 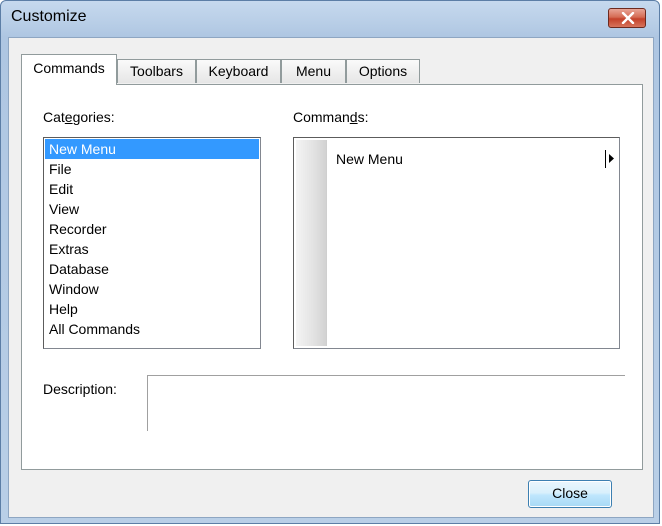 I want to click on tab-label: Menu, so click(x=313, y=71).